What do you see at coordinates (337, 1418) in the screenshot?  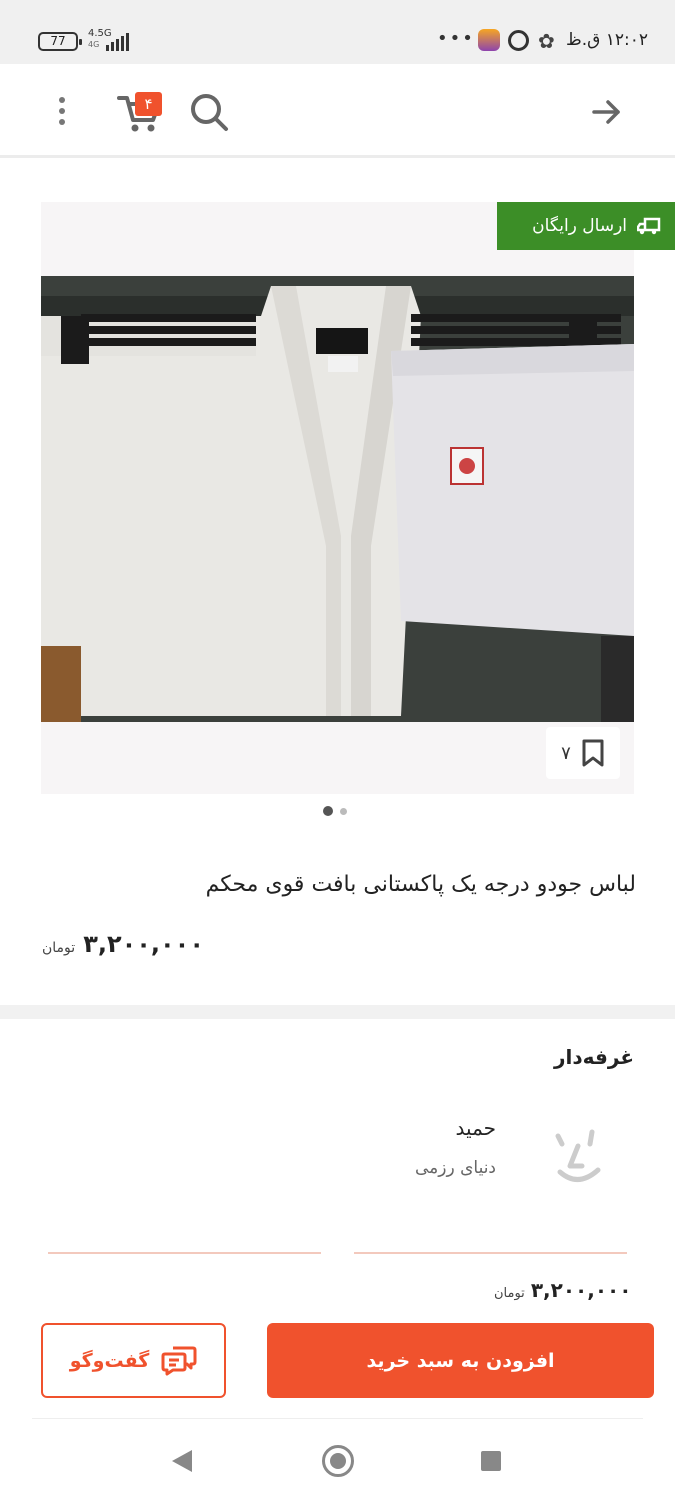 I see `bottom-divider` at bounding box center [337, 1418].